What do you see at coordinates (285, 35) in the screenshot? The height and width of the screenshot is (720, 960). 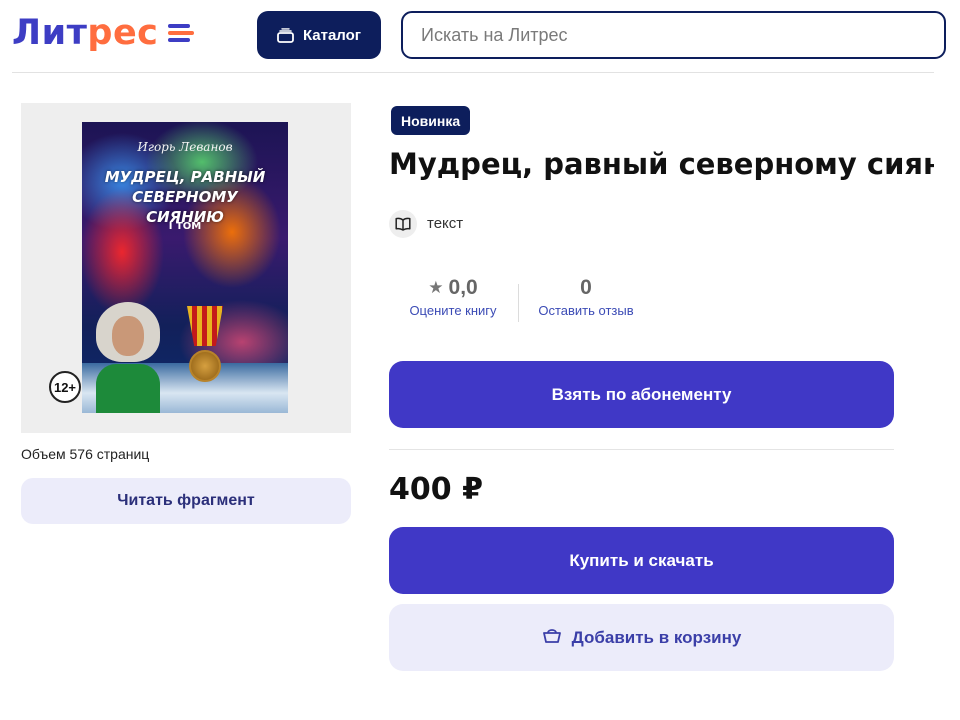 I see `stack-icon` at bounding box center [285, 35].